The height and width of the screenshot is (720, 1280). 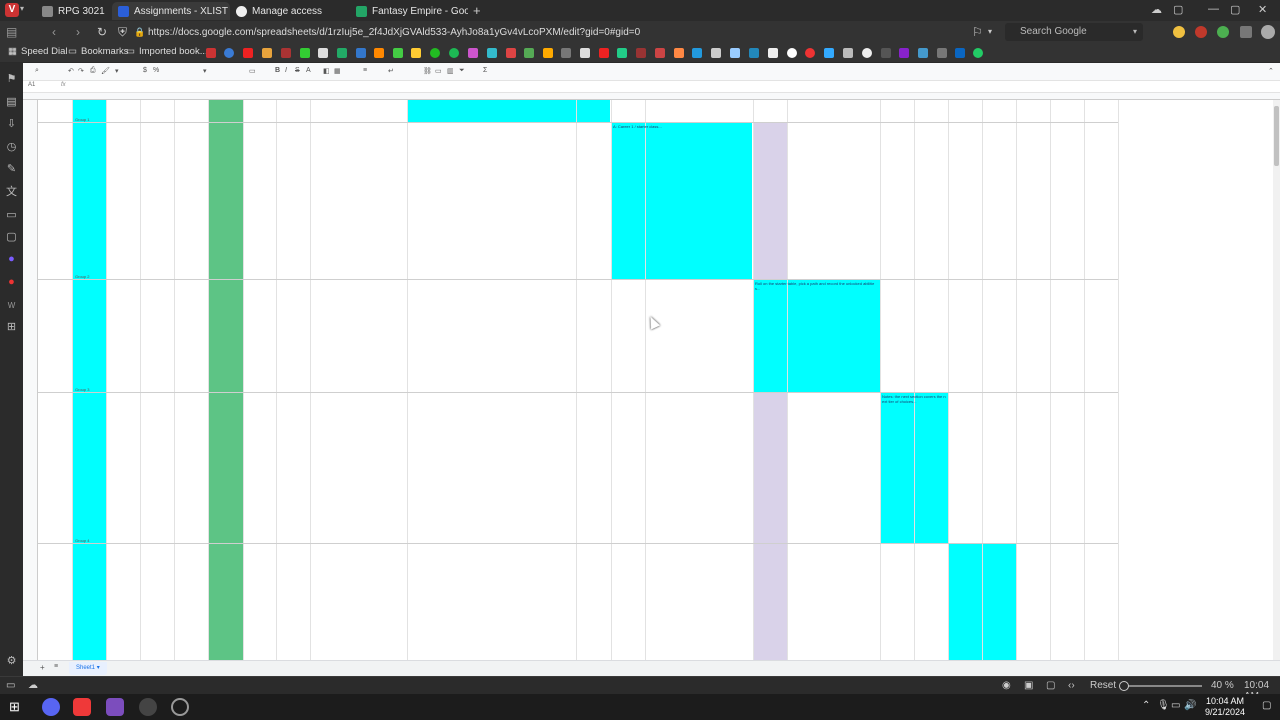 I want to click on vivaldi-logo-icon: V, so click(x=12, y=10).